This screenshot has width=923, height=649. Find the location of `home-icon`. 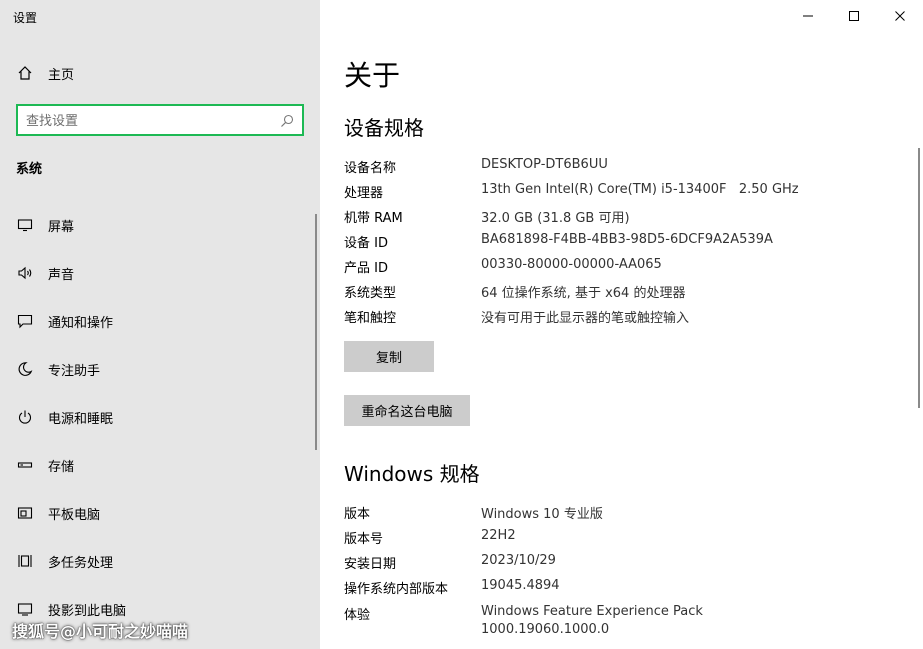

home-icon is located at coordinates (25, 73).